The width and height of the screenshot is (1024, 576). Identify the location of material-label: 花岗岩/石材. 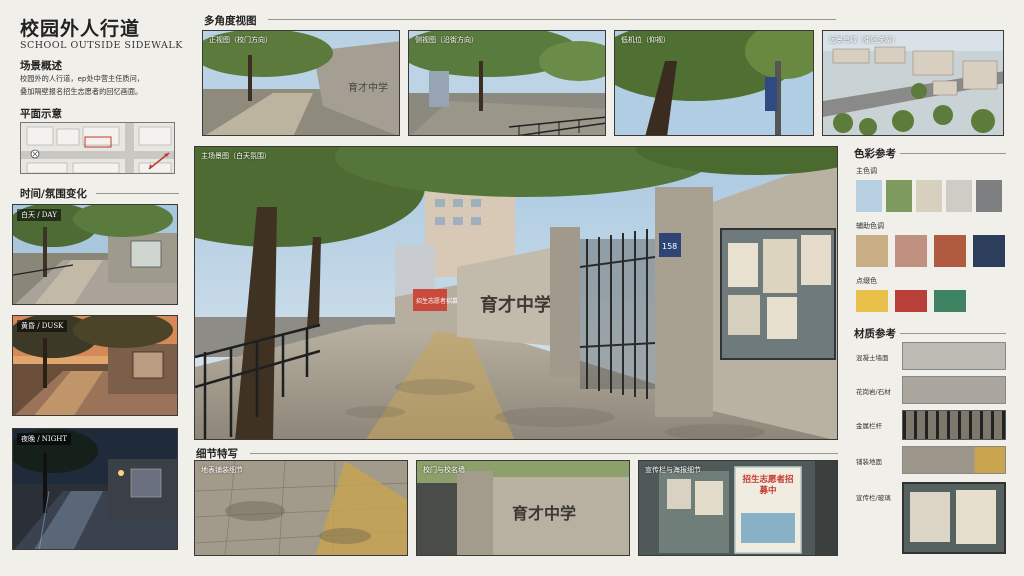
(873, 392).